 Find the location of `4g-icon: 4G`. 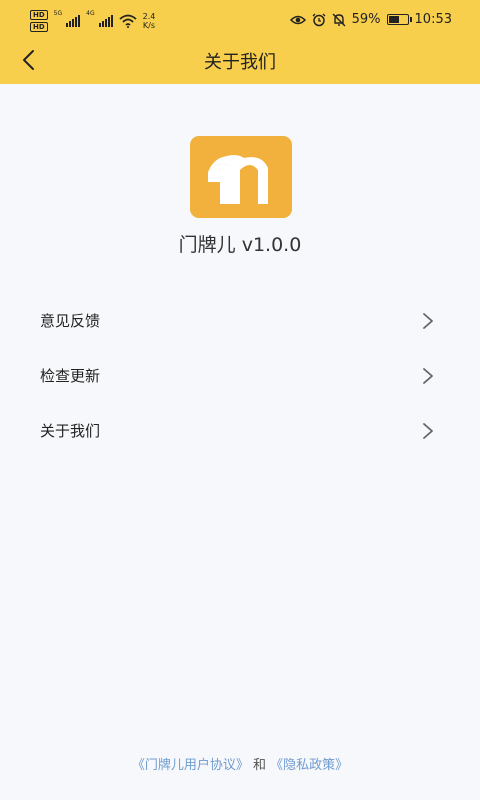

4g-icon: 4G is located at coordinates (90, 13).